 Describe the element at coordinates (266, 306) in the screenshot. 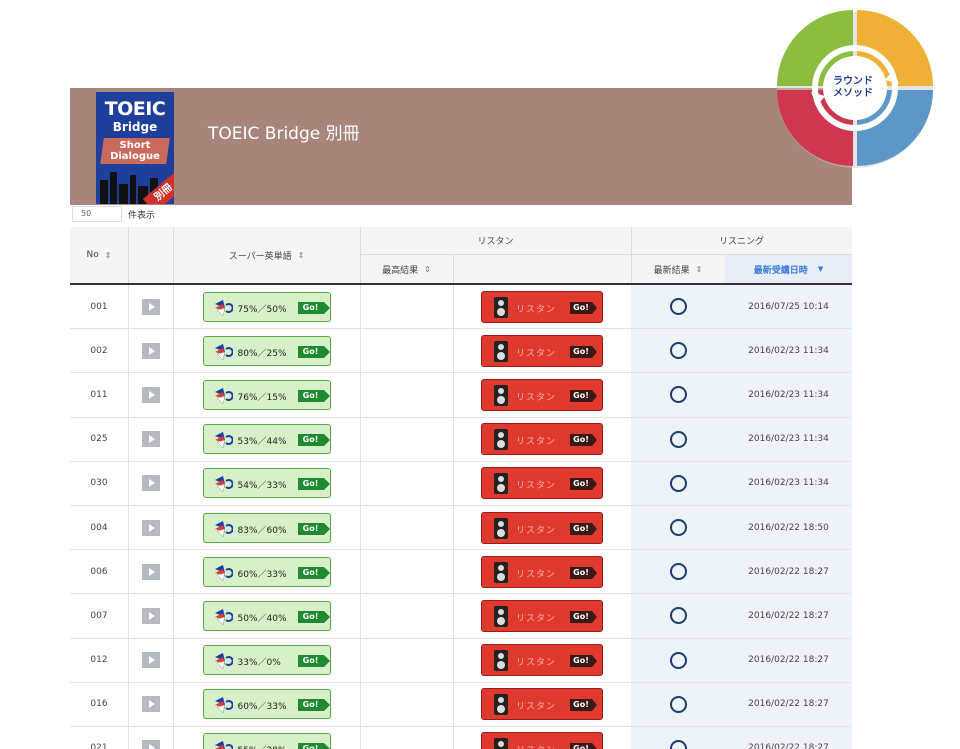

I see `vocab-go-button: 75%／50% Go!` at that location.